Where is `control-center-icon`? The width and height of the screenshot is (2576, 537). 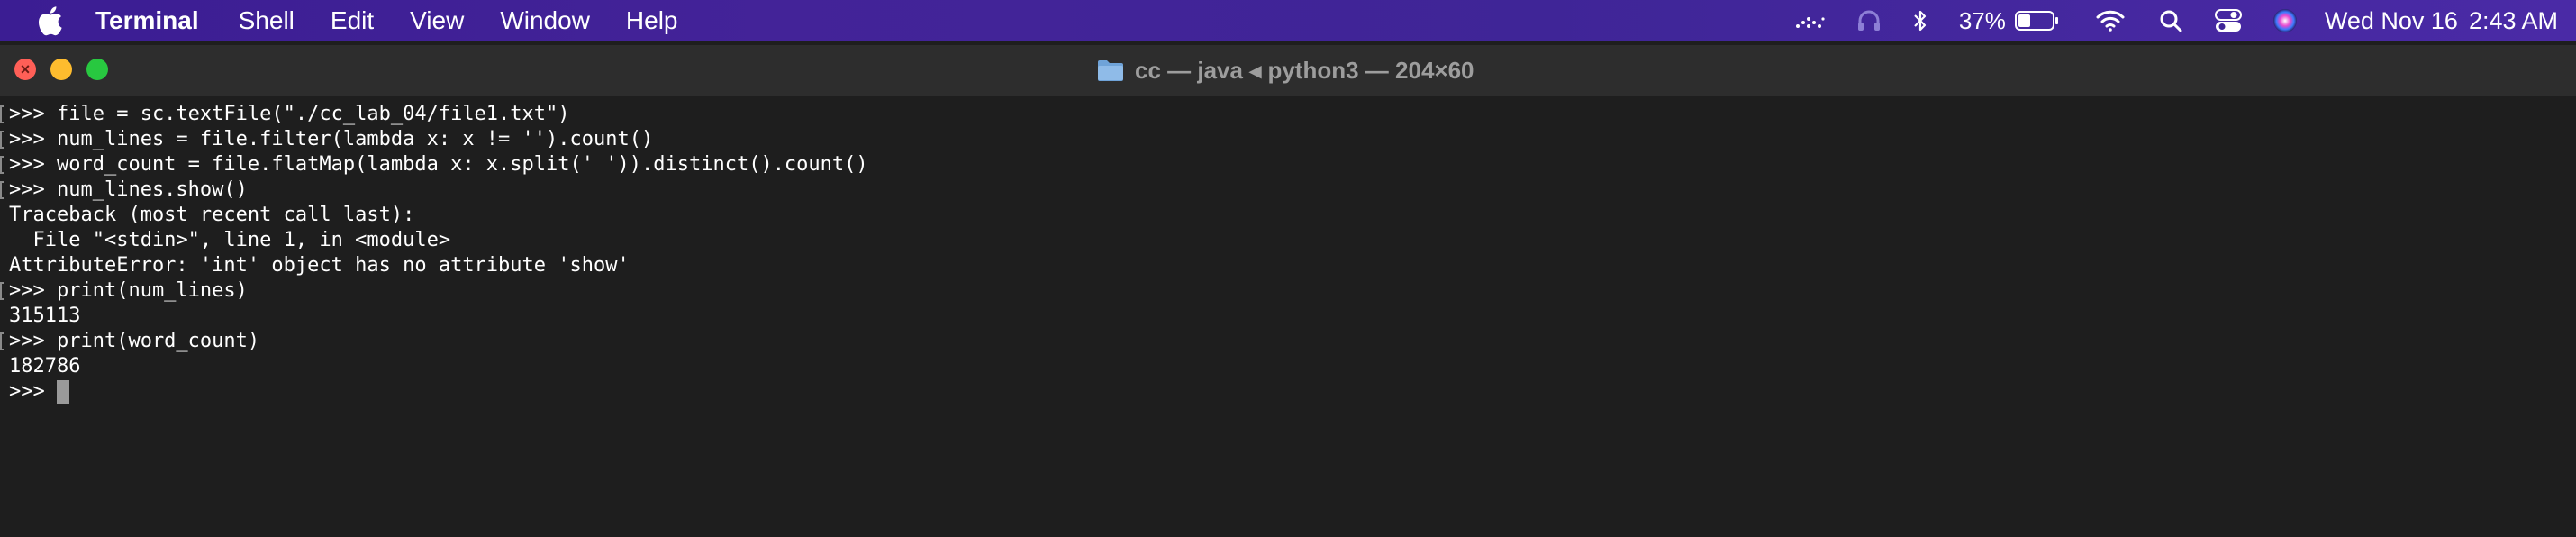 control-center-icon is located at coordinates (2228, 20).